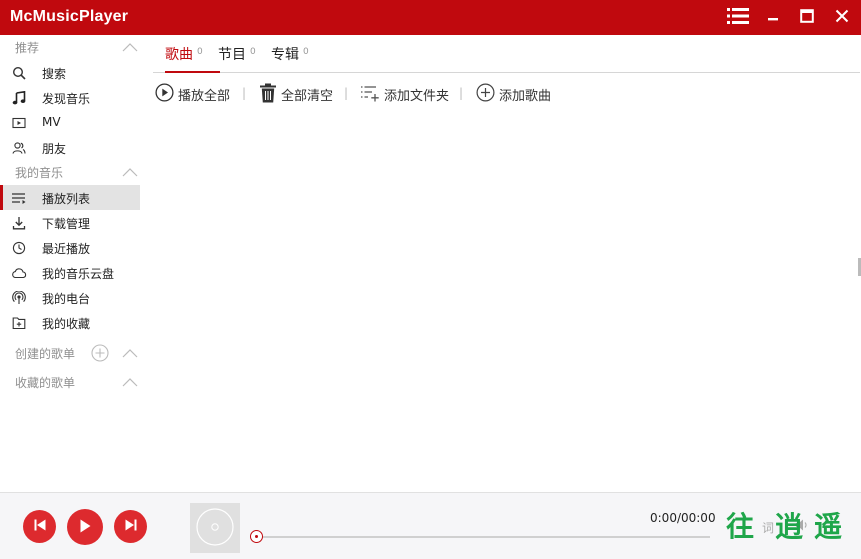 The height and width of the screenshot is (559, 861). Describe the element at coordinates (19, 98) in the screenshot. I see `music-note-icon` at that location.